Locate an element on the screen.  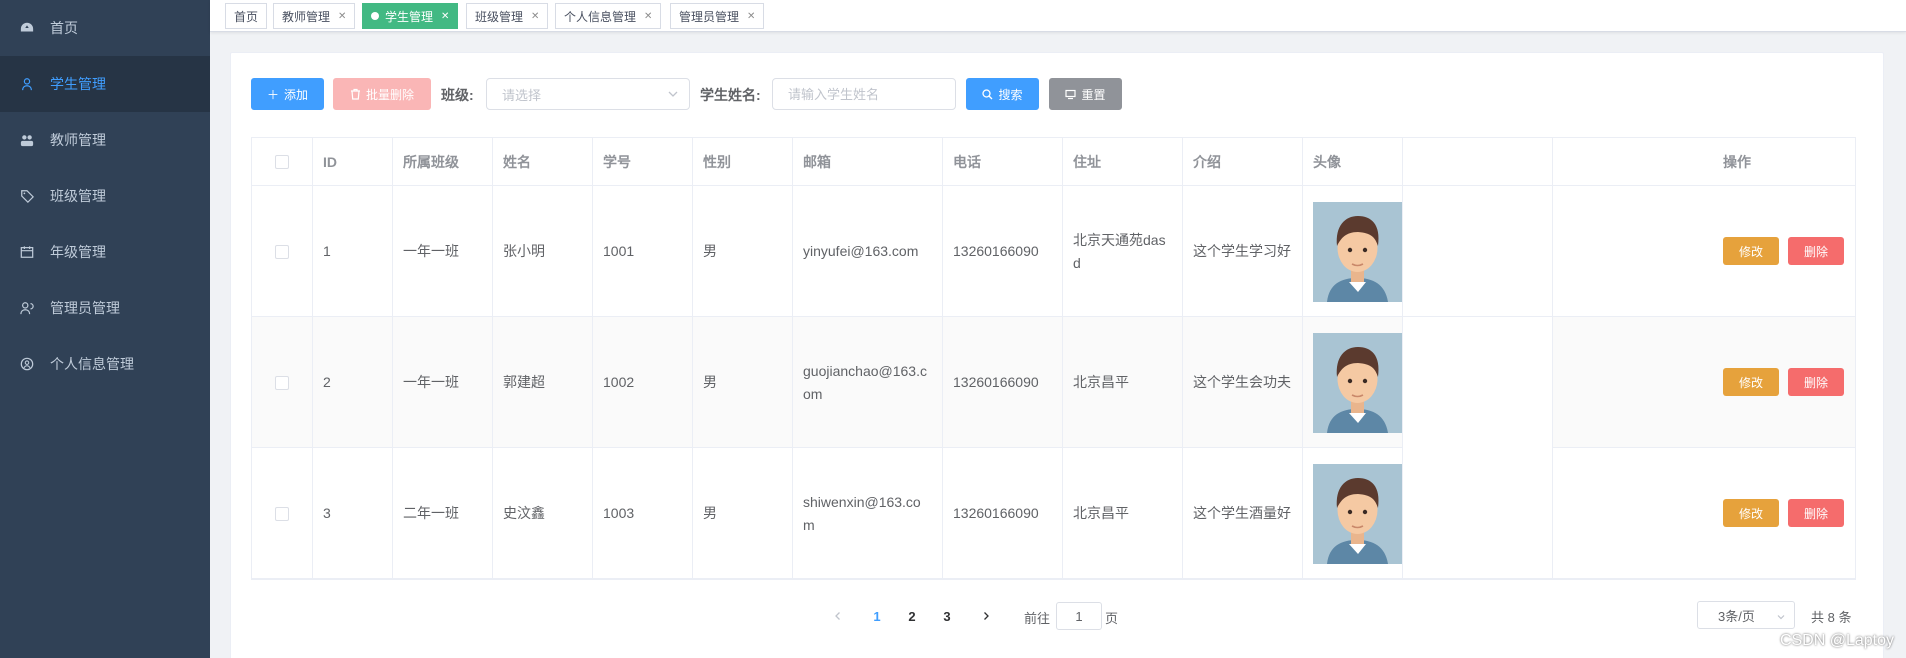
prev-page-button is located at coordinates (838, 616).